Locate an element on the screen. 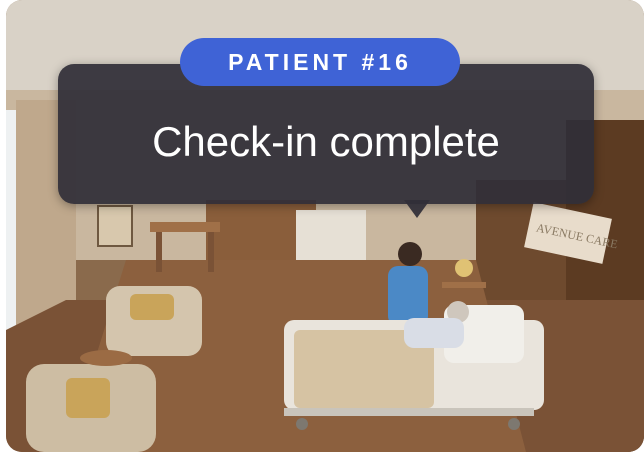  status-headline: Check-in complete is located at coordinates (326, 141).